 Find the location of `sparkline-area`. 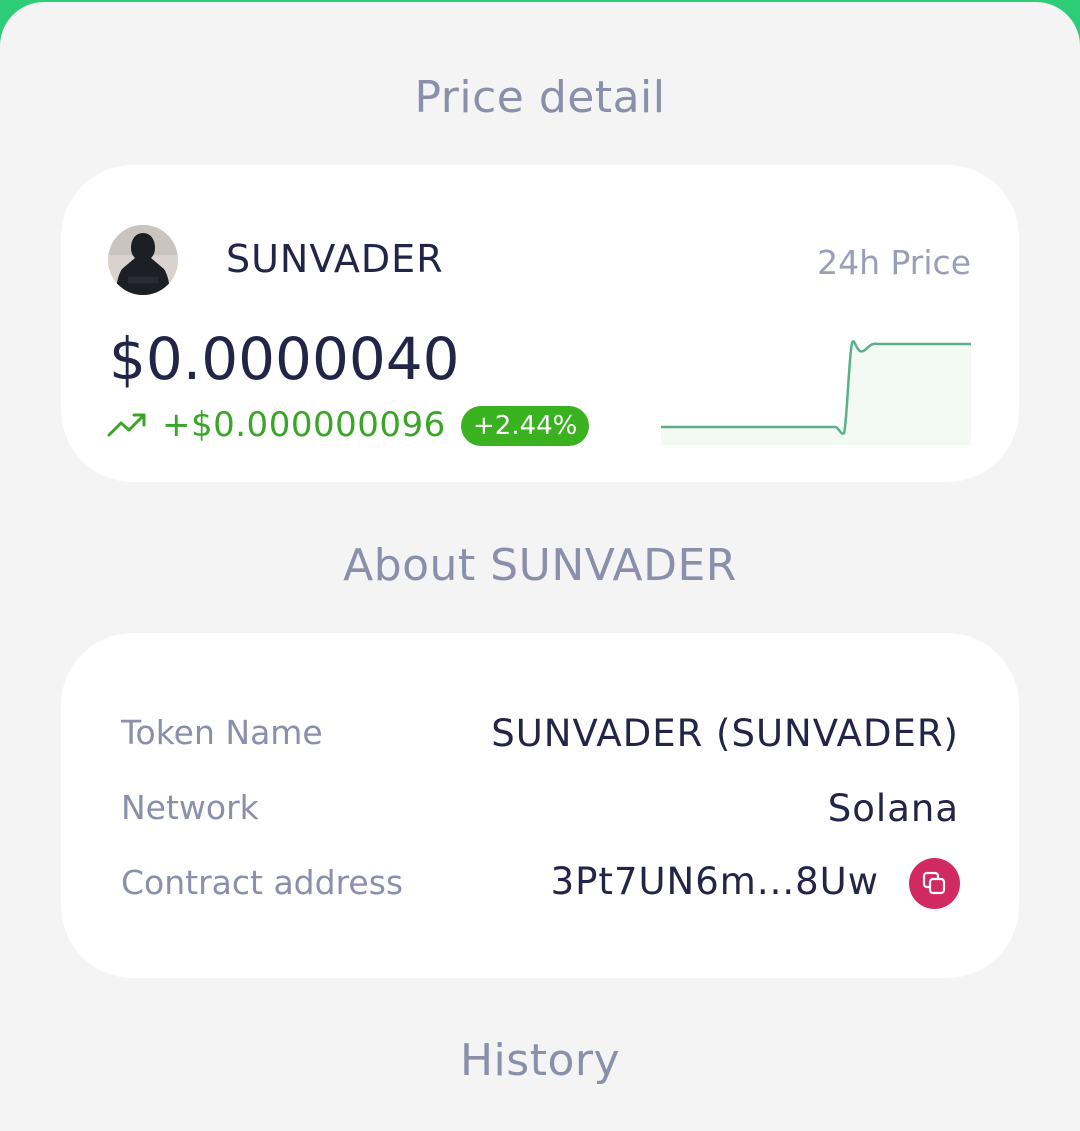

sparkline-area is located at coordinates (816, 393).